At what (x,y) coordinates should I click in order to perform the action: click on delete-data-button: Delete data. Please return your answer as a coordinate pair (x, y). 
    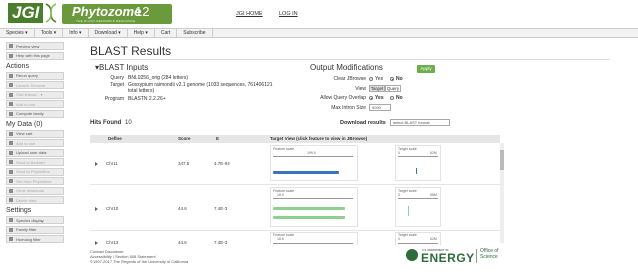
    Looking at the image, I should click on (35, 200).